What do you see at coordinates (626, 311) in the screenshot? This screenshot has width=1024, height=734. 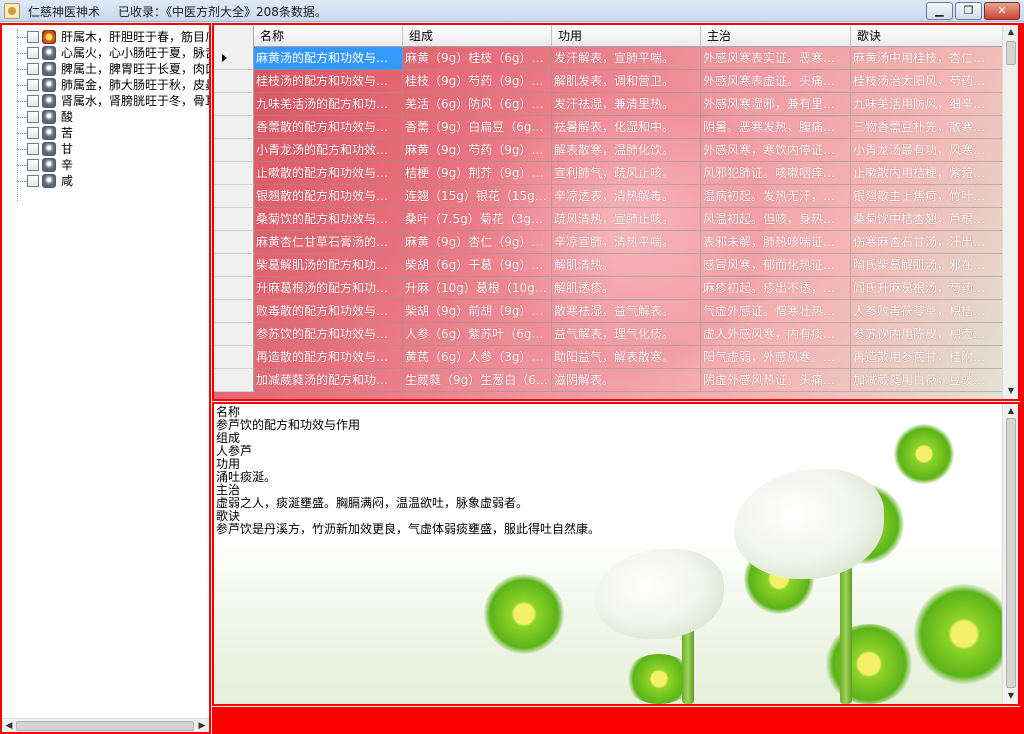 I see `table-cell: 散寒祛湿，益气解表。` at bounding box center [626, 311].